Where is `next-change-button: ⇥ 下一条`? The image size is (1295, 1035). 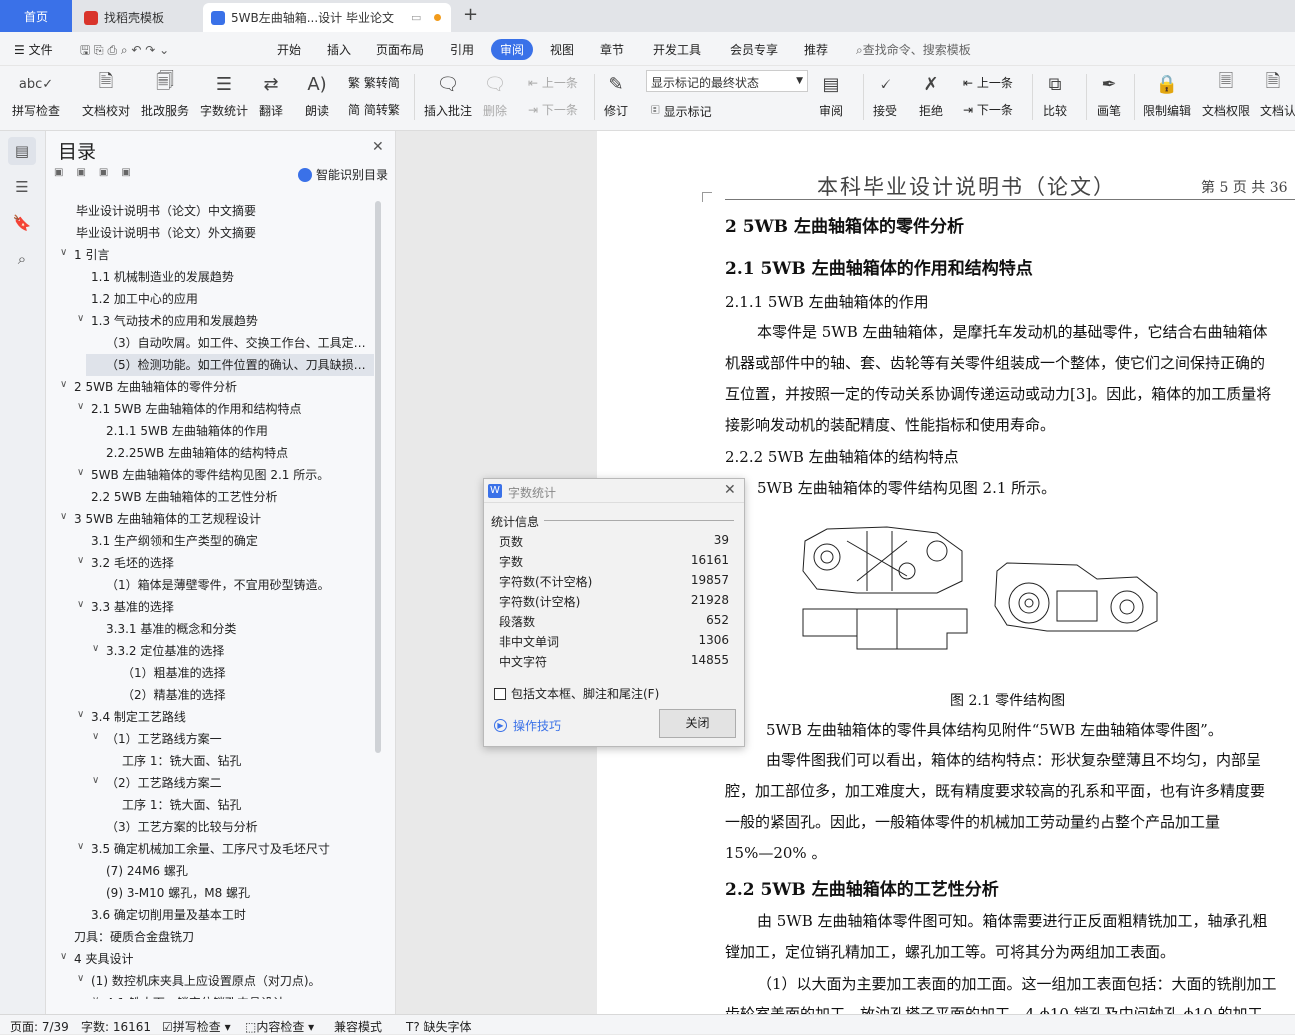
next-change-button: ⇥ 下一条 is located at coordinates (988, 109).